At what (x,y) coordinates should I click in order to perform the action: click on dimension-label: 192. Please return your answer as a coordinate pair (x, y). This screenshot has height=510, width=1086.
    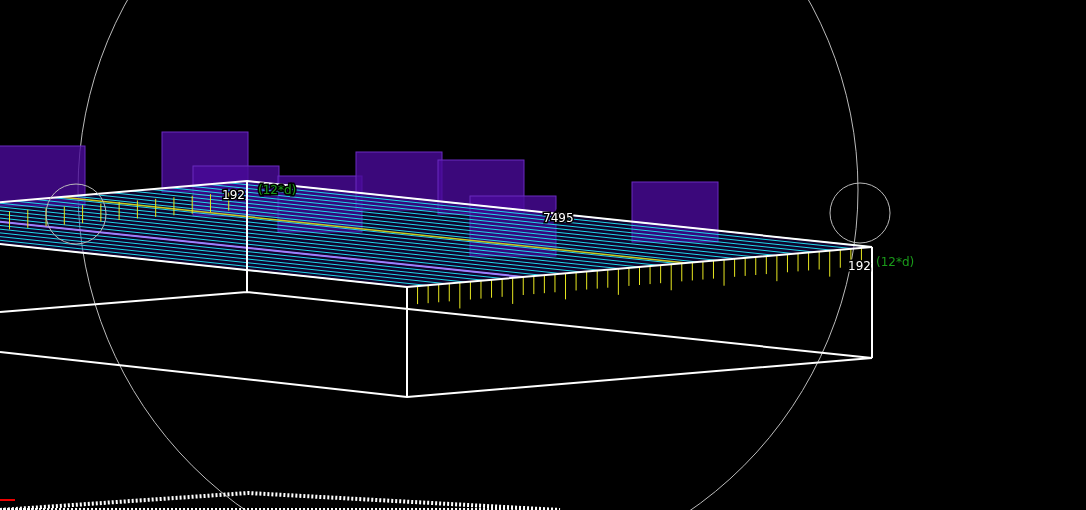
    Looking at the image, I should click on (859, 266).